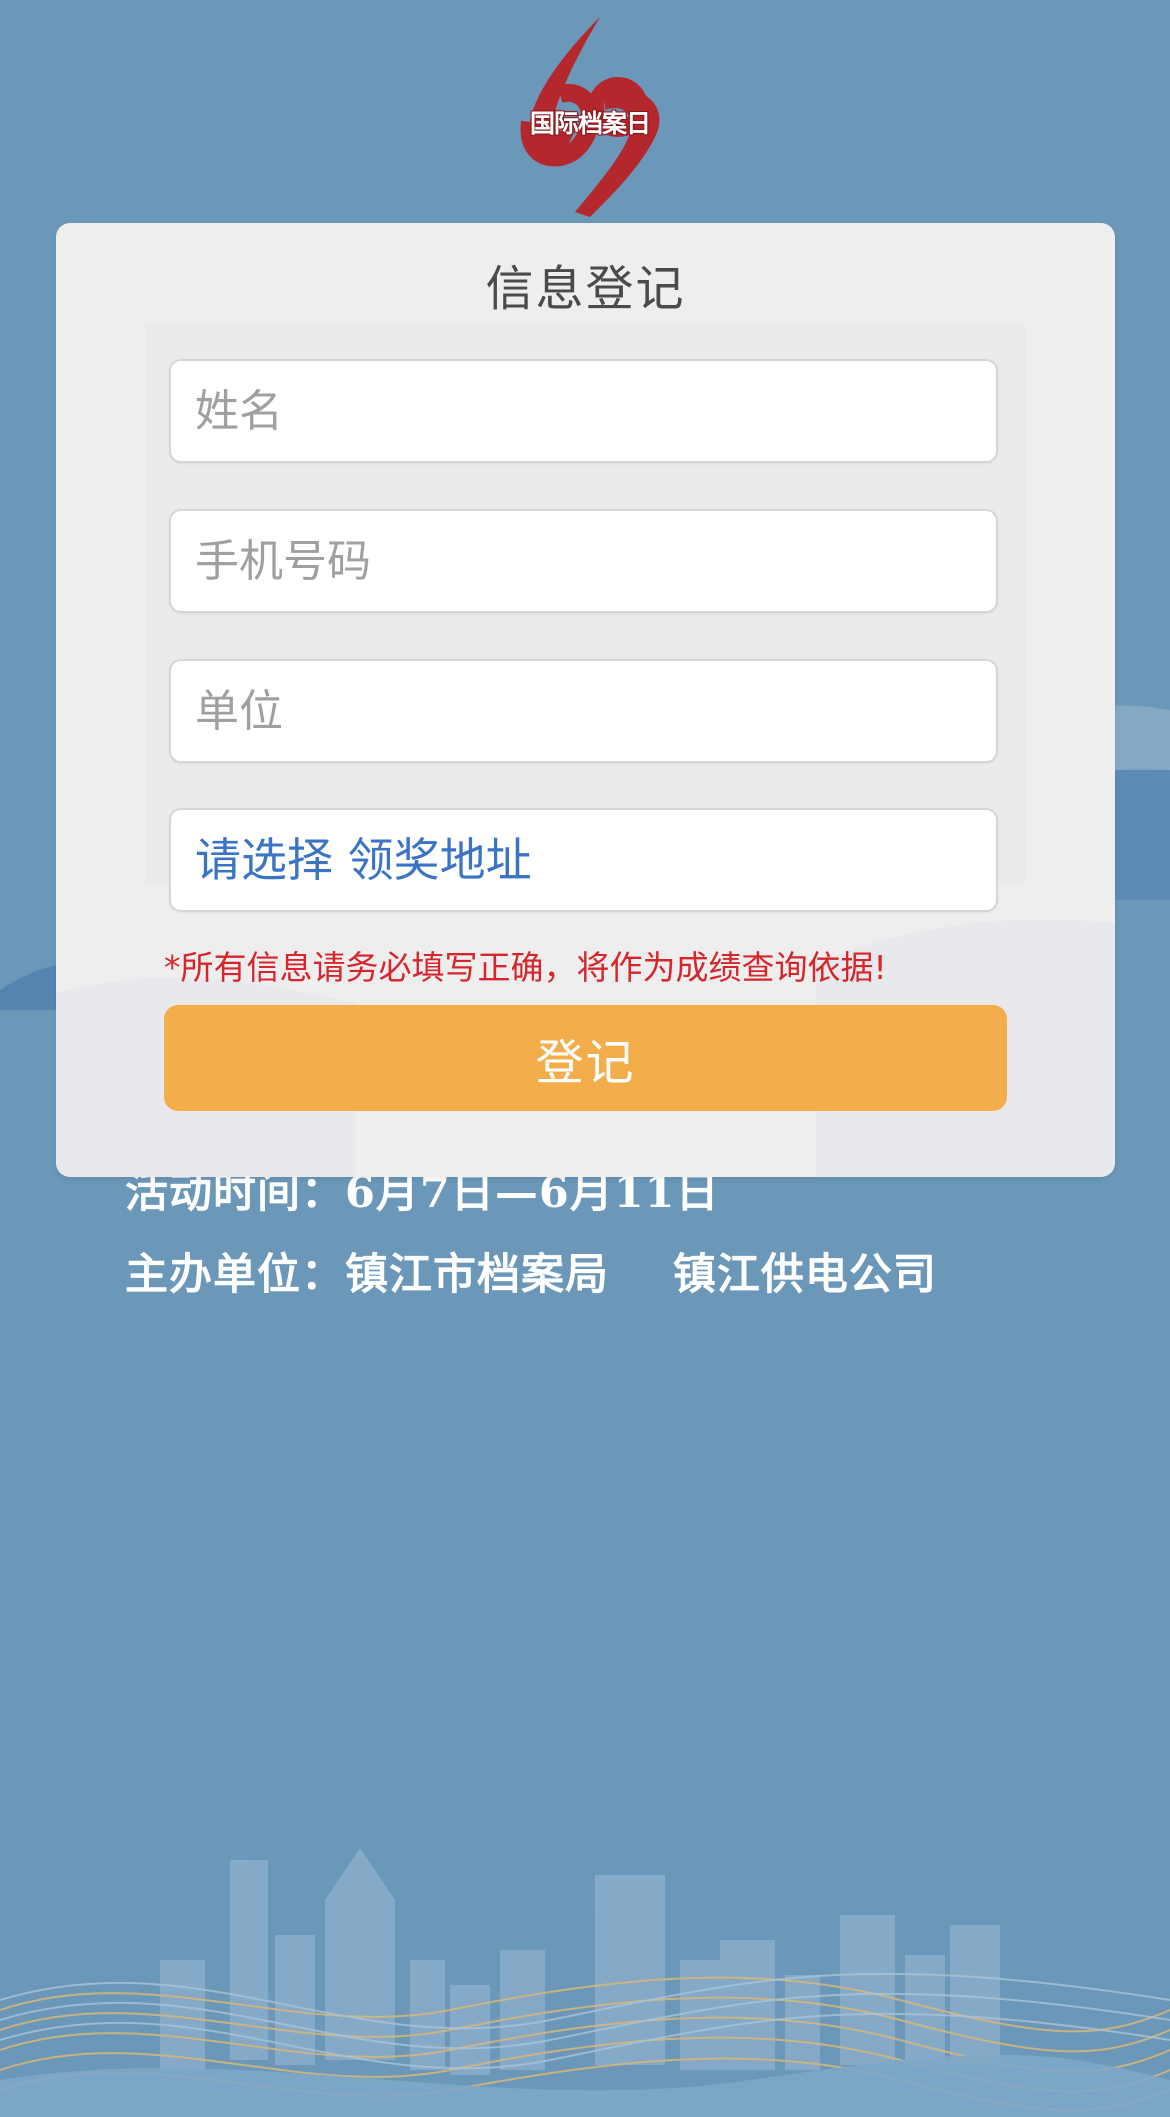  What do you see at coordinates (363, 860) in the screenshot?
I see `address-select-label: 请选择 领奖地址` at bounding box center [363, 860].